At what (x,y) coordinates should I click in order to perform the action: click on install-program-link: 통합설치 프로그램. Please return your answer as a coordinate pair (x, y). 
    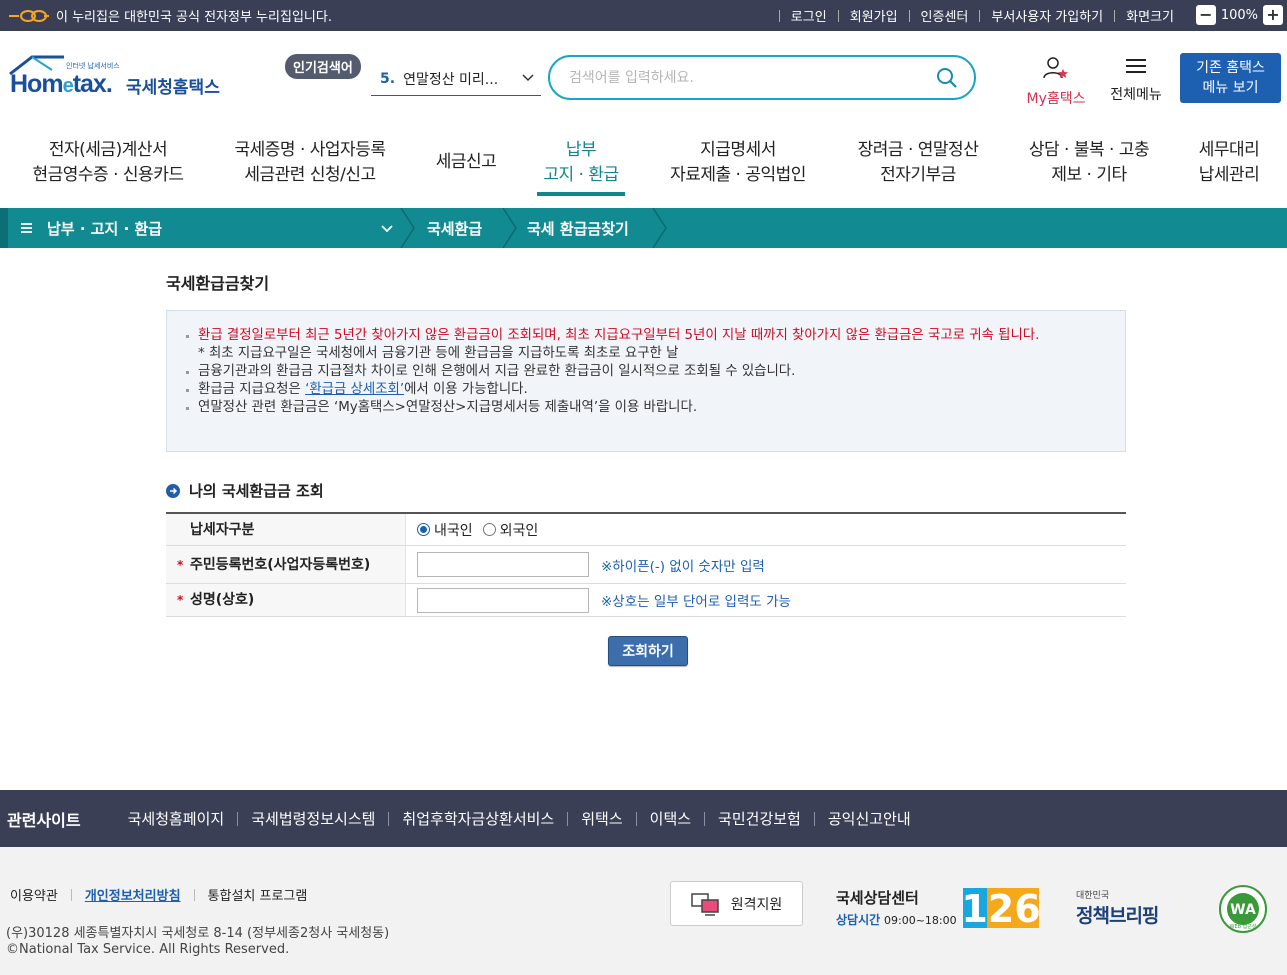
    Looking at the image, I should click on (258, 894).